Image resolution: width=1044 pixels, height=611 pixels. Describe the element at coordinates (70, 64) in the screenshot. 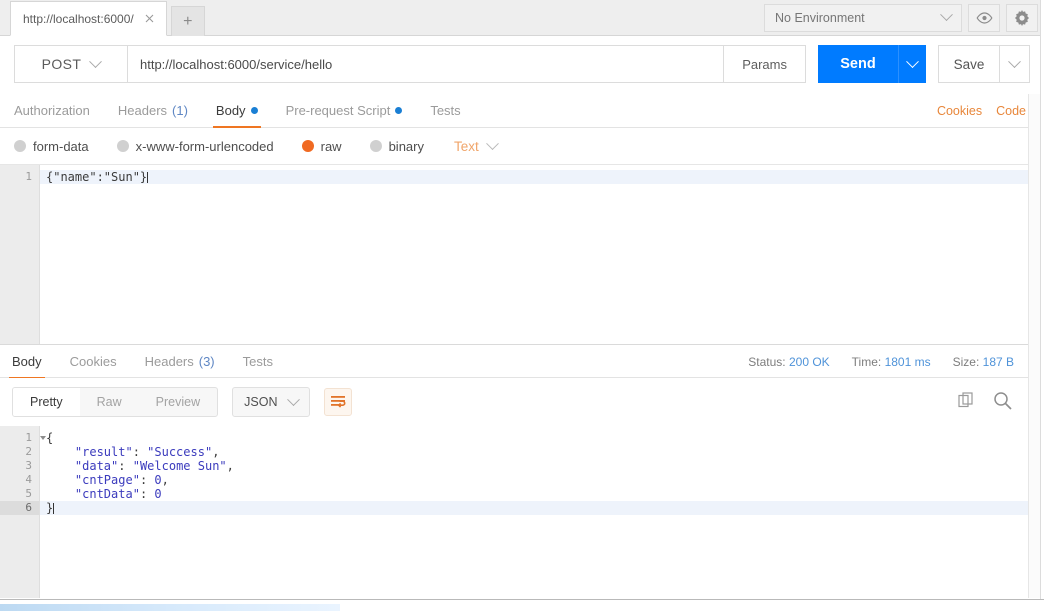

I see `http-method-selector: POST` at that location.